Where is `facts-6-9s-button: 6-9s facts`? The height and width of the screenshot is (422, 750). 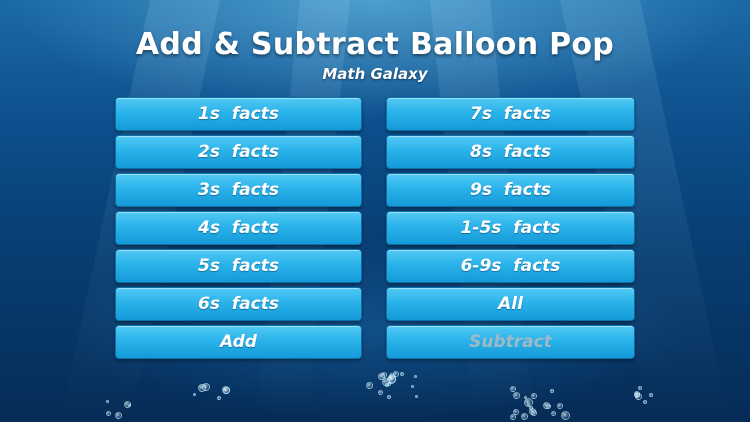
facts-6-9s-button: 6-9s facts is located at coordinates (510, 266).